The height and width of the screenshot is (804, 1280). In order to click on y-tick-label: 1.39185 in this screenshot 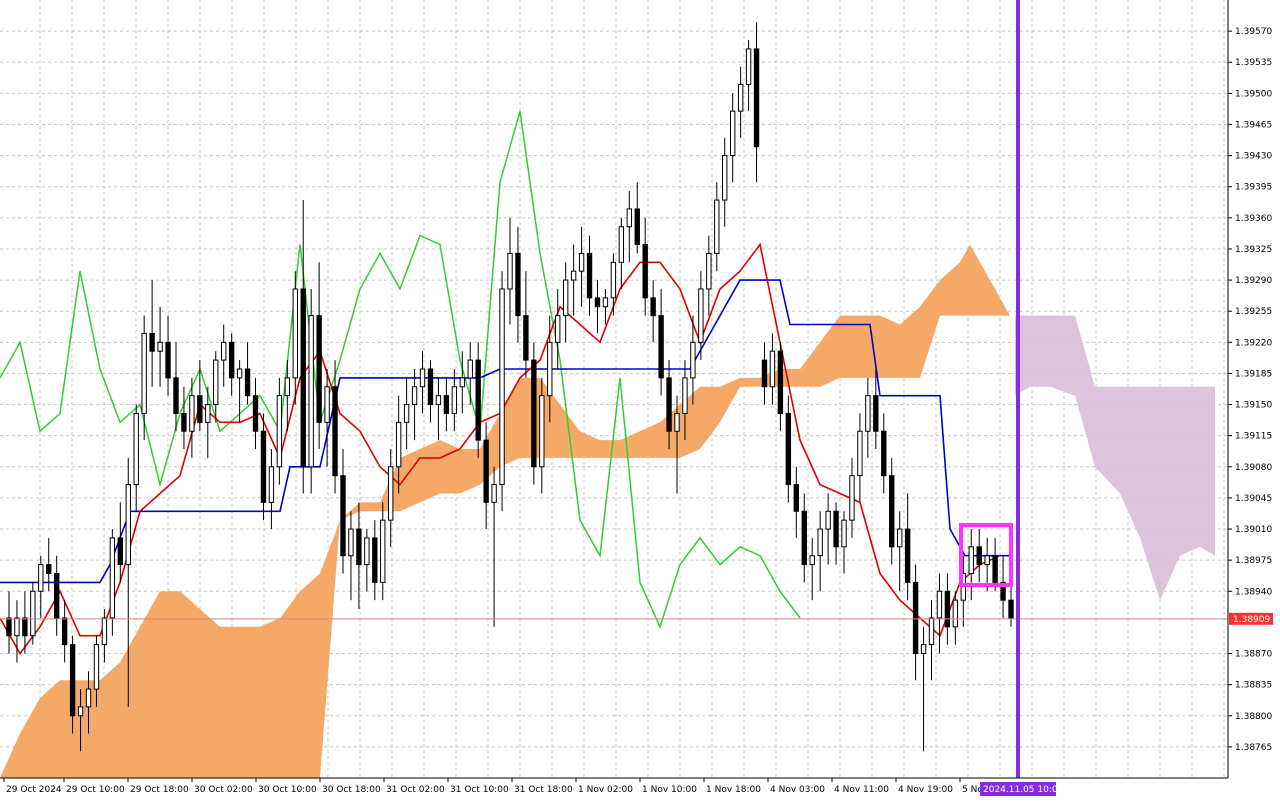, I will do `click(1253, 374)`.